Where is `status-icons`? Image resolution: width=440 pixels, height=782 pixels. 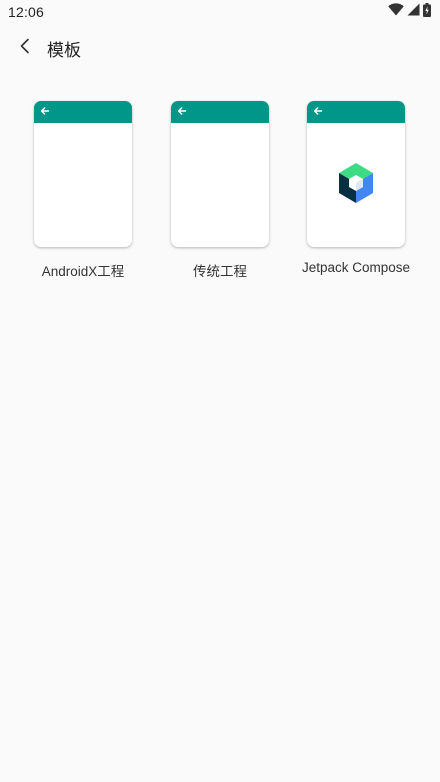 status-icons is located at coordinates (409, 12).